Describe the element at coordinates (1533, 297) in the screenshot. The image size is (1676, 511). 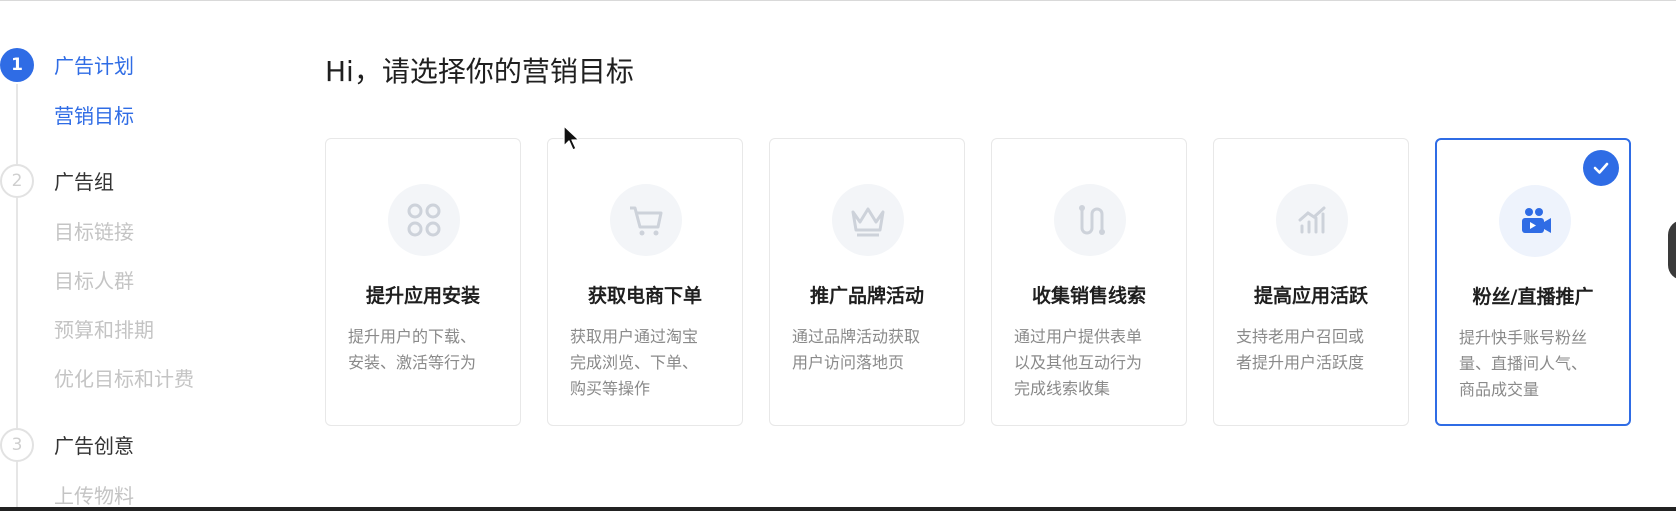
I see `card-title: 粉丝/直播推广` at that location.